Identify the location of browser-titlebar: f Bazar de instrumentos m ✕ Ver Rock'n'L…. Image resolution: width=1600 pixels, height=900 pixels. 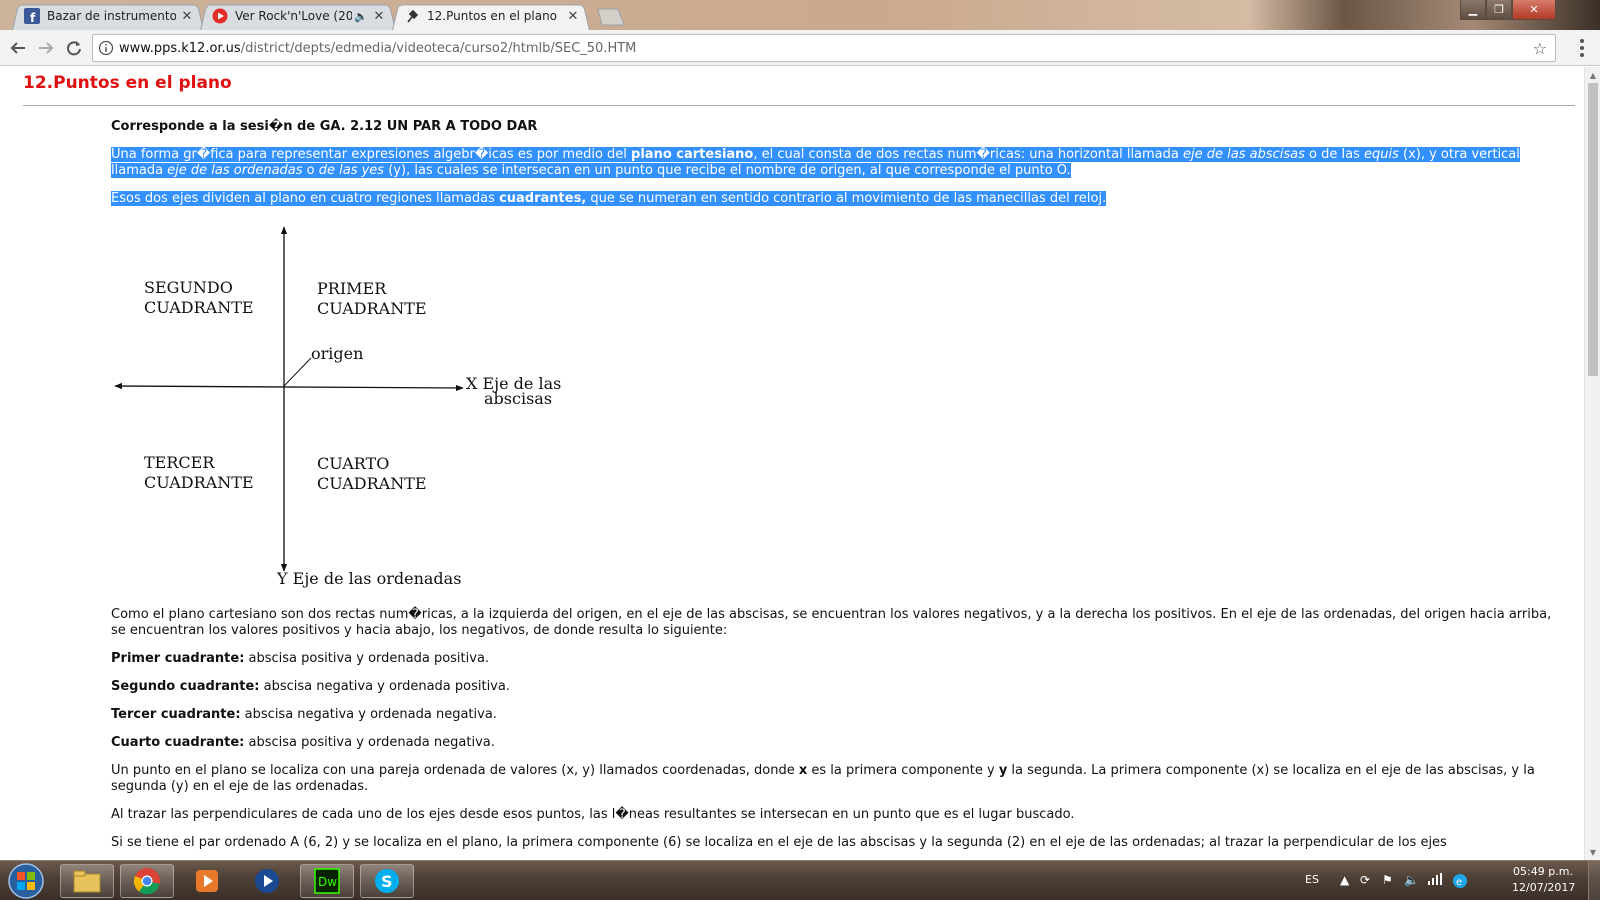
(800, 15).